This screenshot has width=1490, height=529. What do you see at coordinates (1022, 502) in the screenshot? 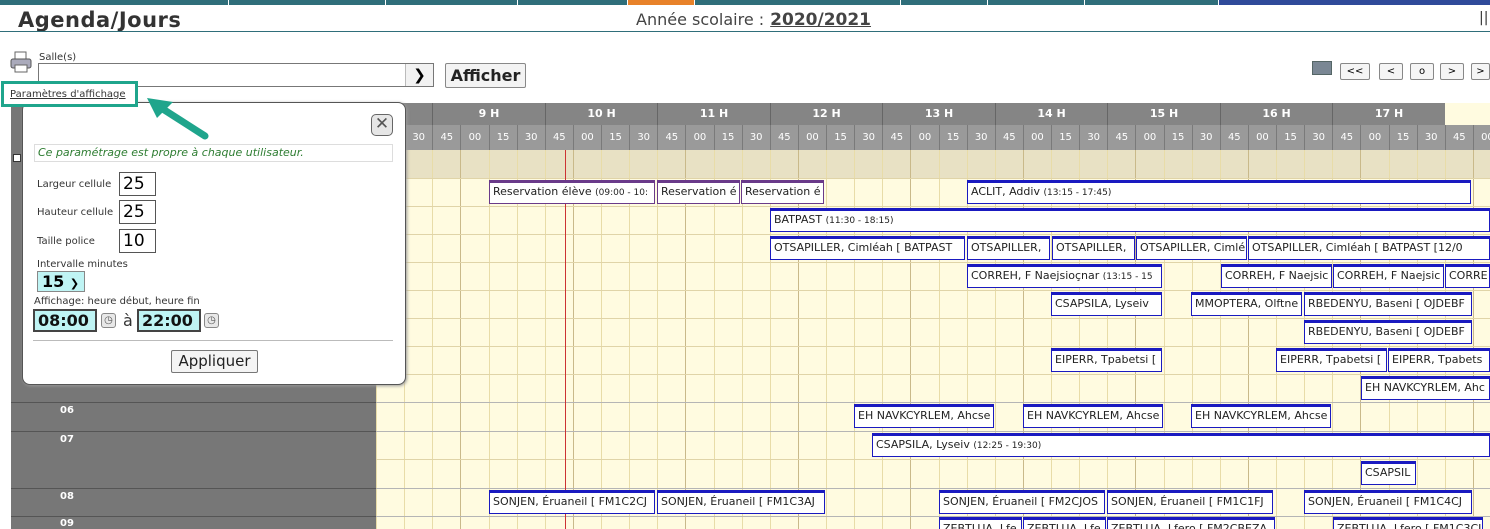
I see `agenda-event: SONJEN, Éruaneil [ FM2CJOS` at bounding box center [1022, 502].